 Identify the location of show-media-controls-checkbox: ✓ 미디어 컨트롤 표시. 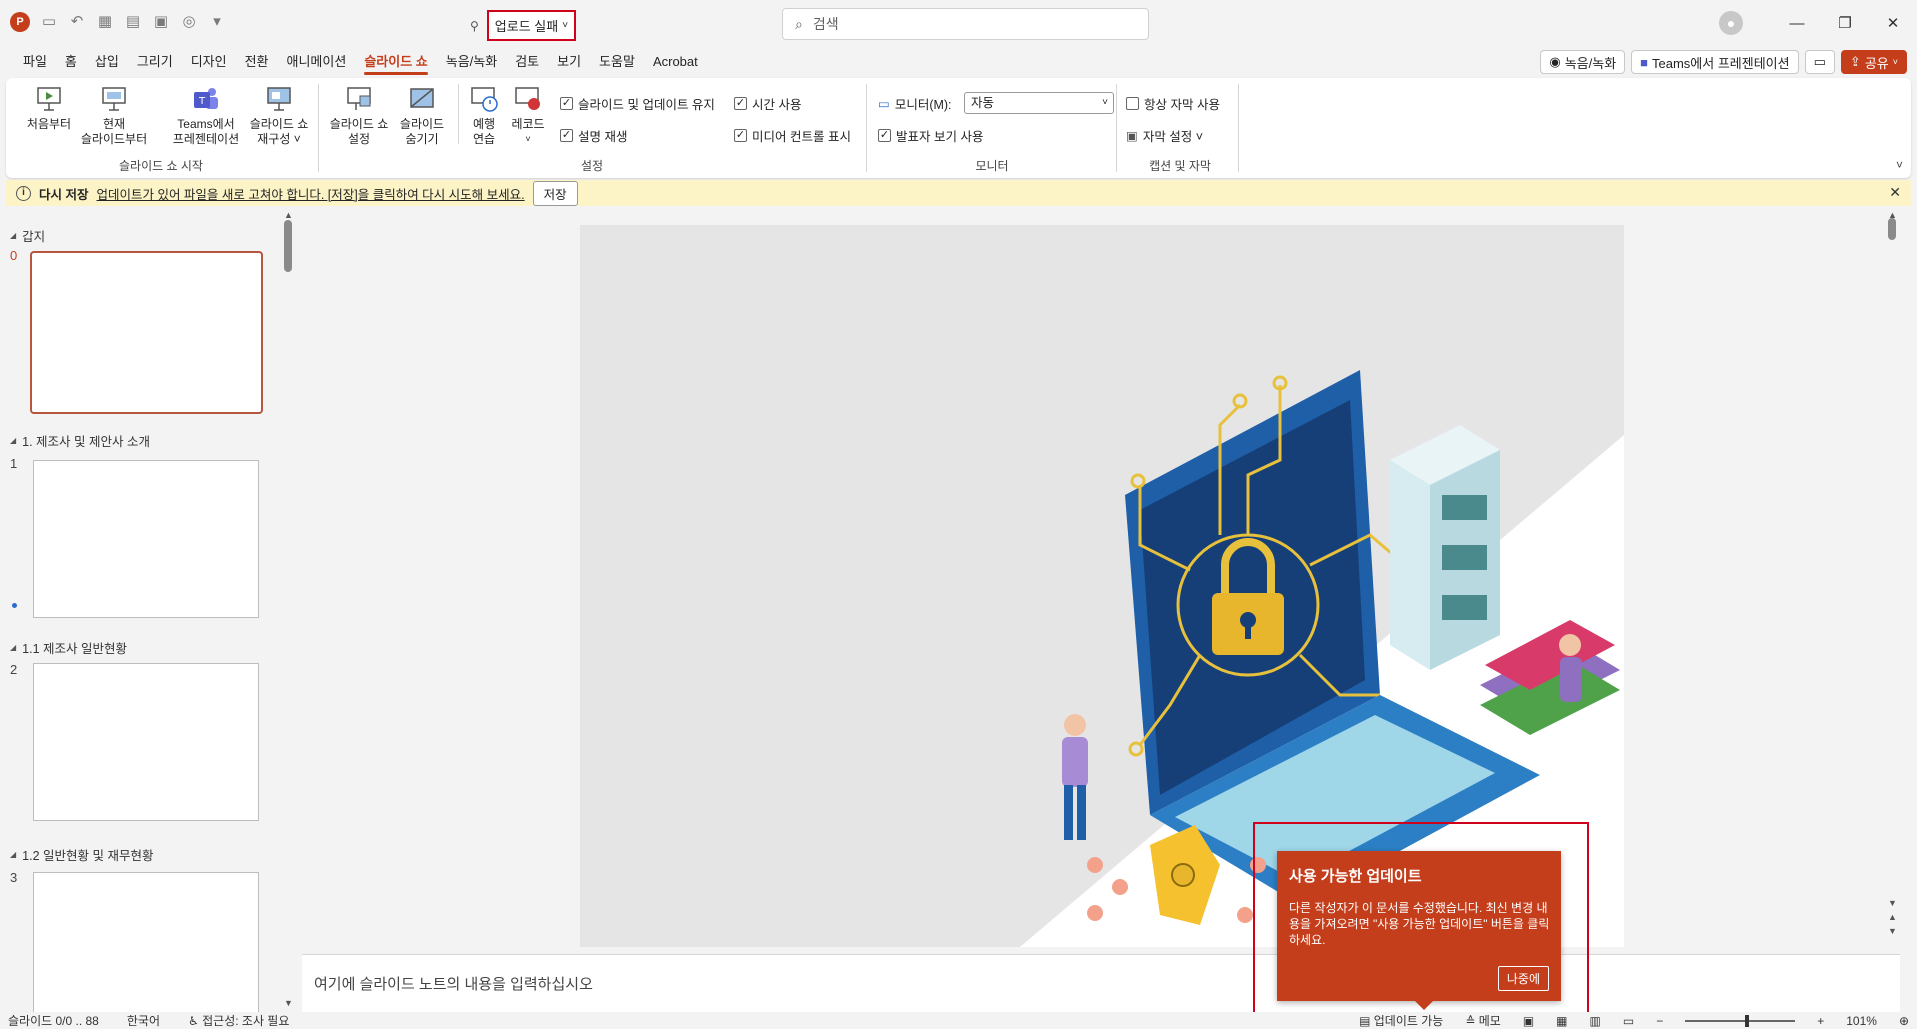
(792, 135).